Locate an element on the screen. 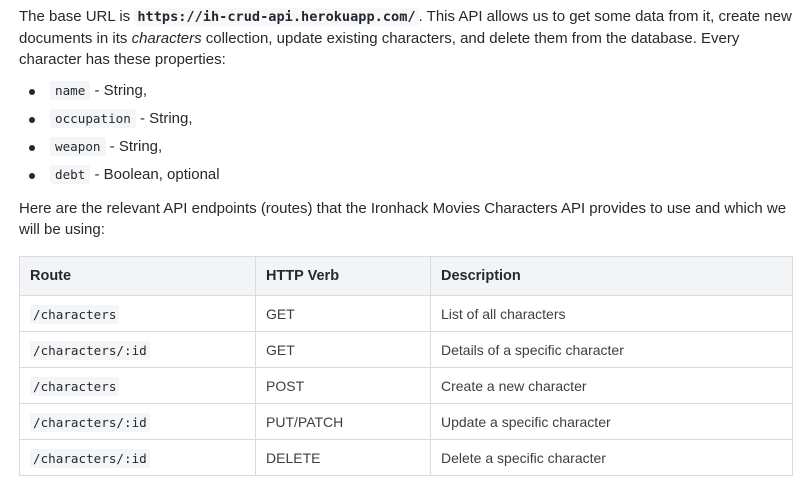 The image size is (812, 494). intro-prefix: The base URL is is located at coordinates (77, 16).